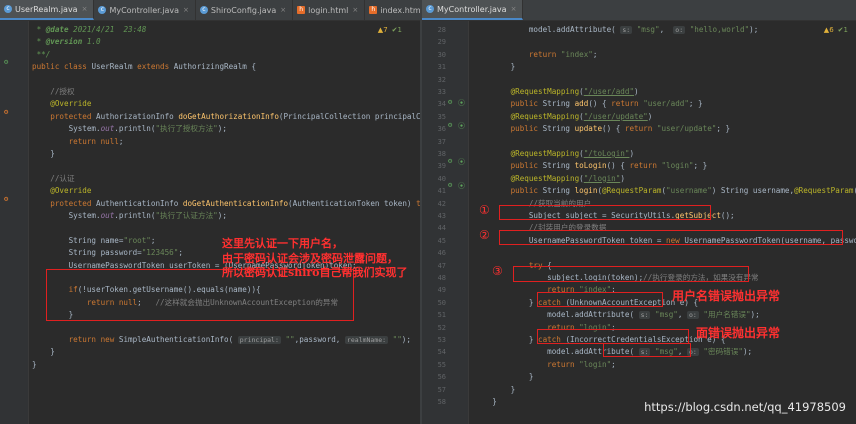  I want to click on code-token: "login", so click(595, 364).